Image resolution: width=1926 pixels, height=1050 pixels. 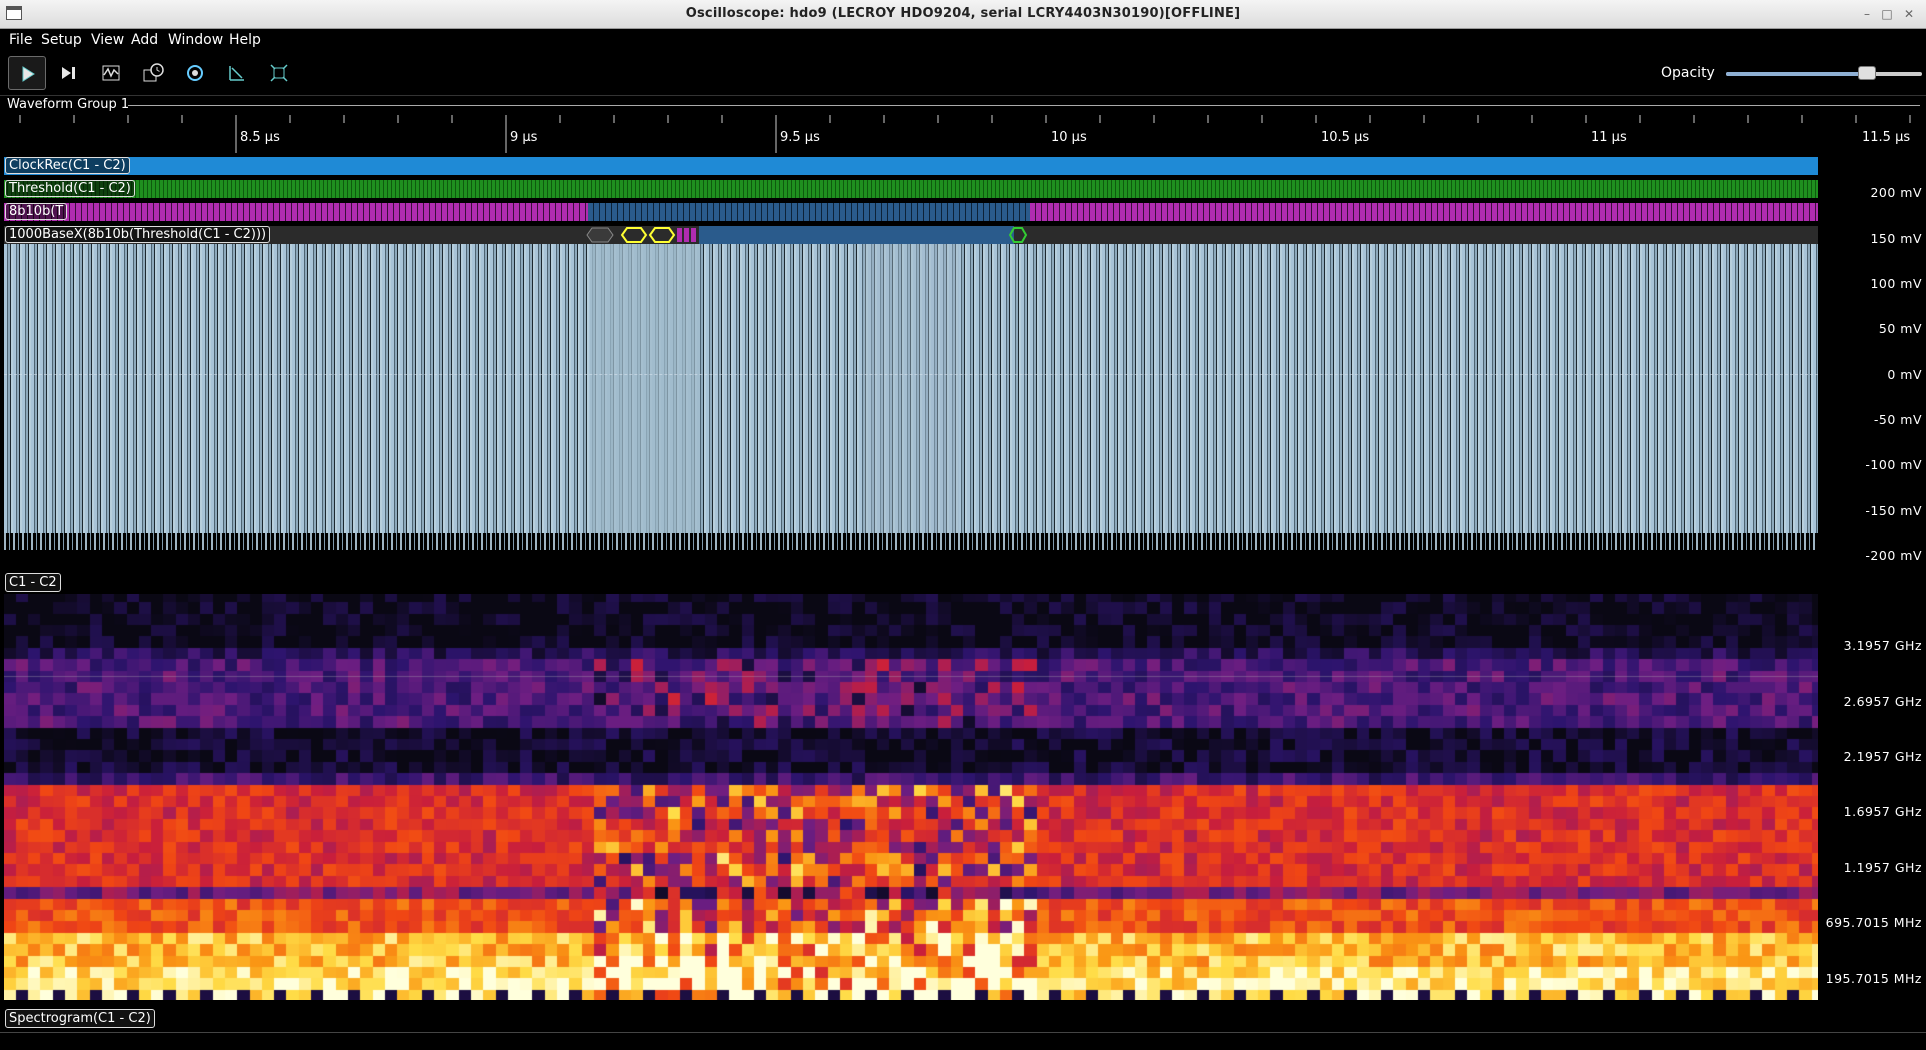 I want to click on time-ruler: 8.5 µs 9 µs 9.5 µs 10 µs 10.5 µs 11 µs 11.5 µs, so click(x=963, y=133).